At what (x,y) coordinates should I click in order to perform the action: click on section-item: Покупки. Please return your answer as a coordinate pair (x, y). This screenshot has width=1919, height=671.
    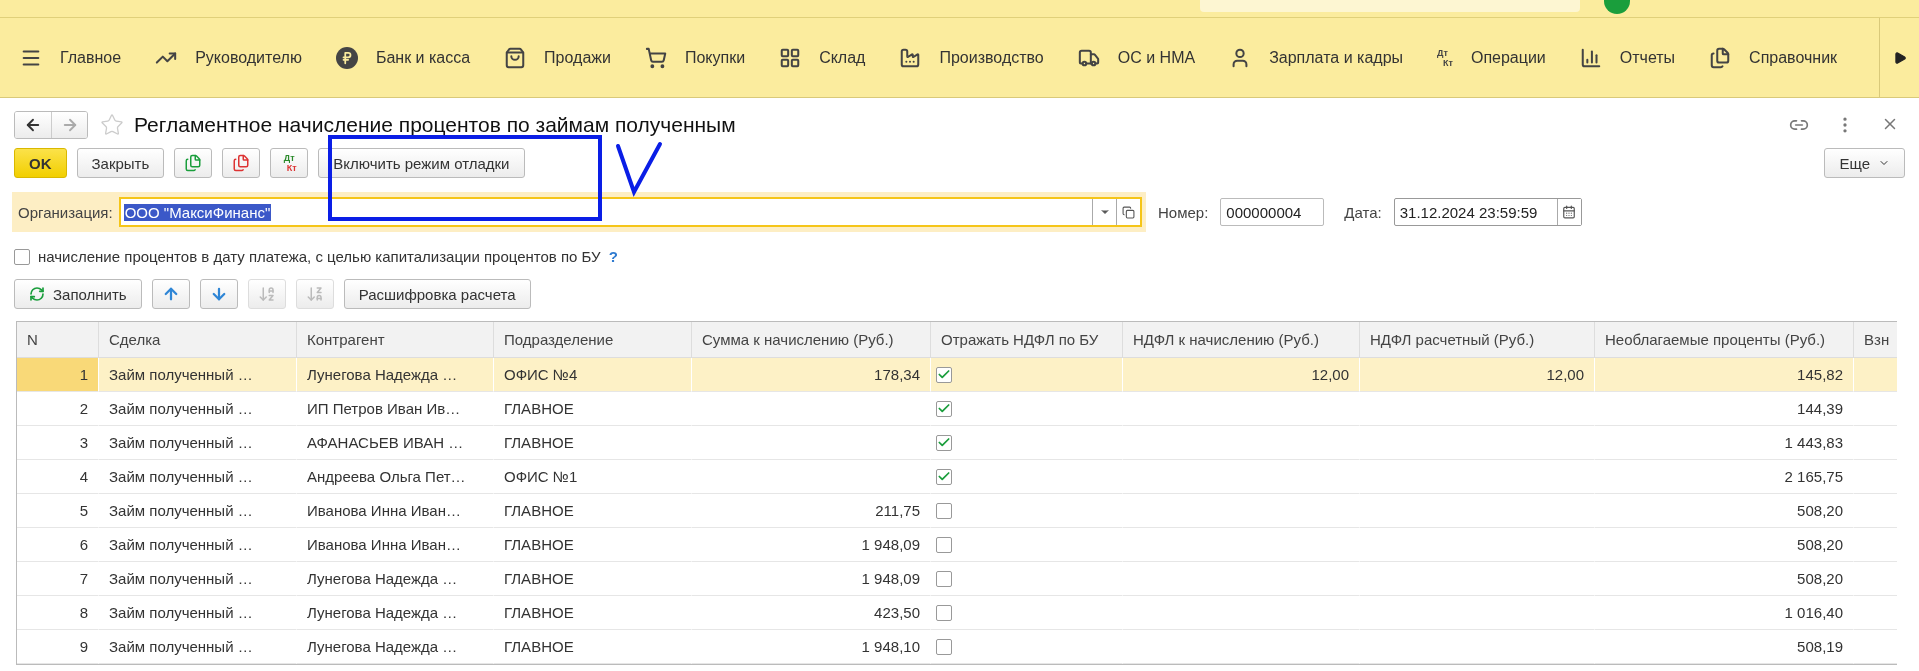
    Looking at the image, I should click on (695, 57).